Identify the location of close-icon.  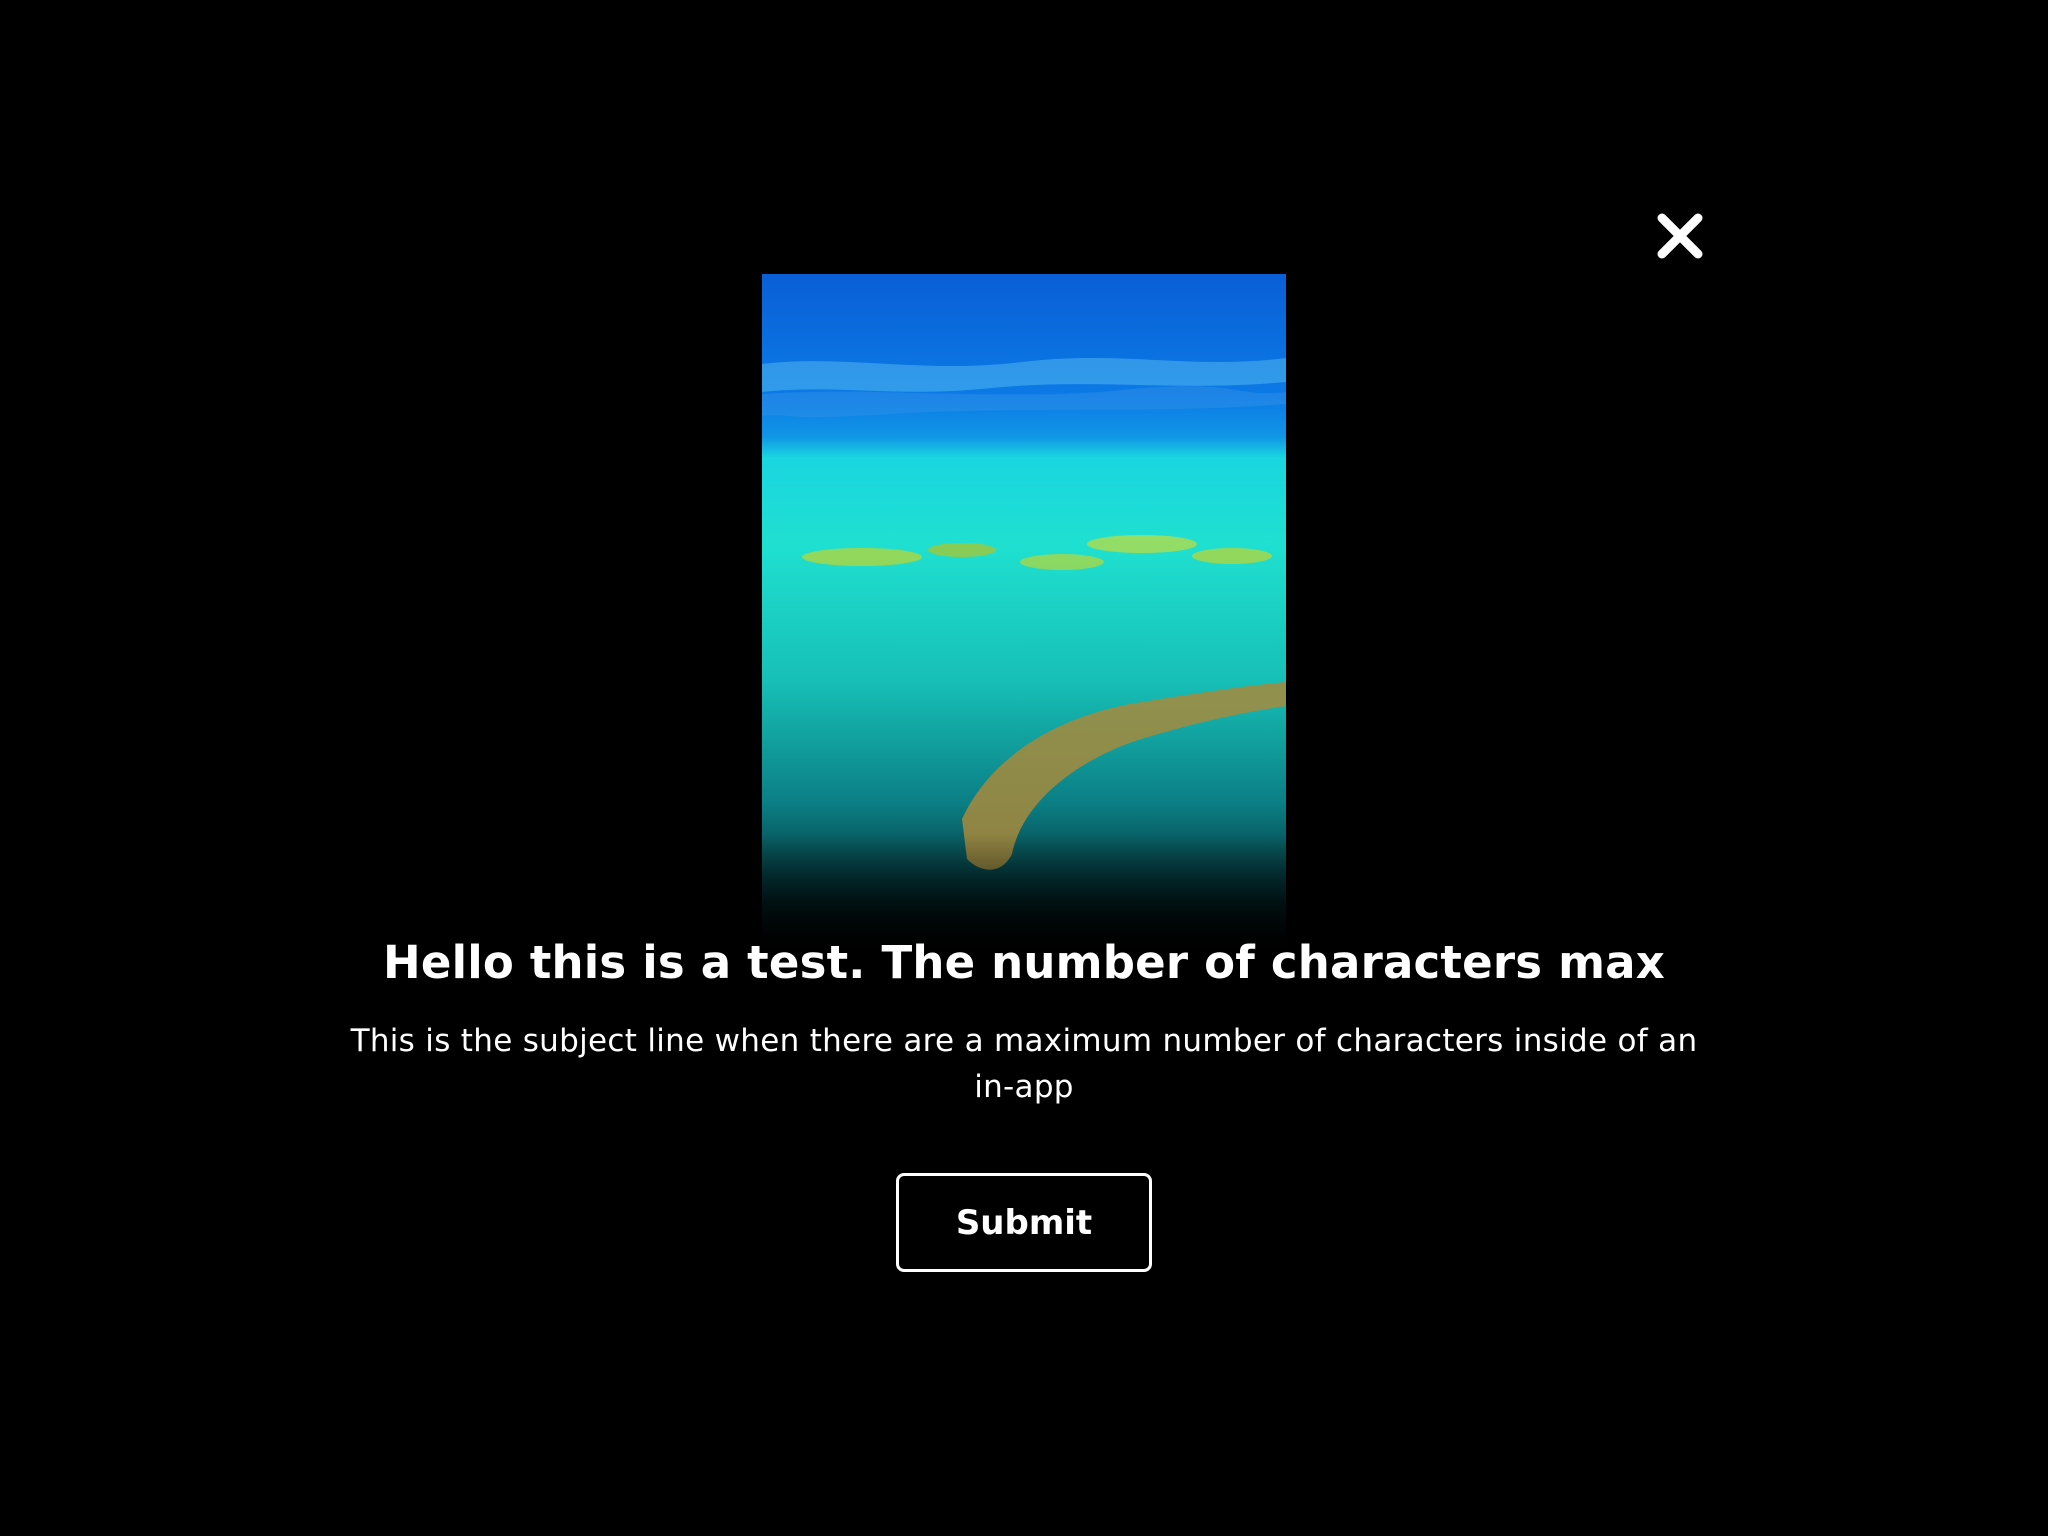
(1680, 236).